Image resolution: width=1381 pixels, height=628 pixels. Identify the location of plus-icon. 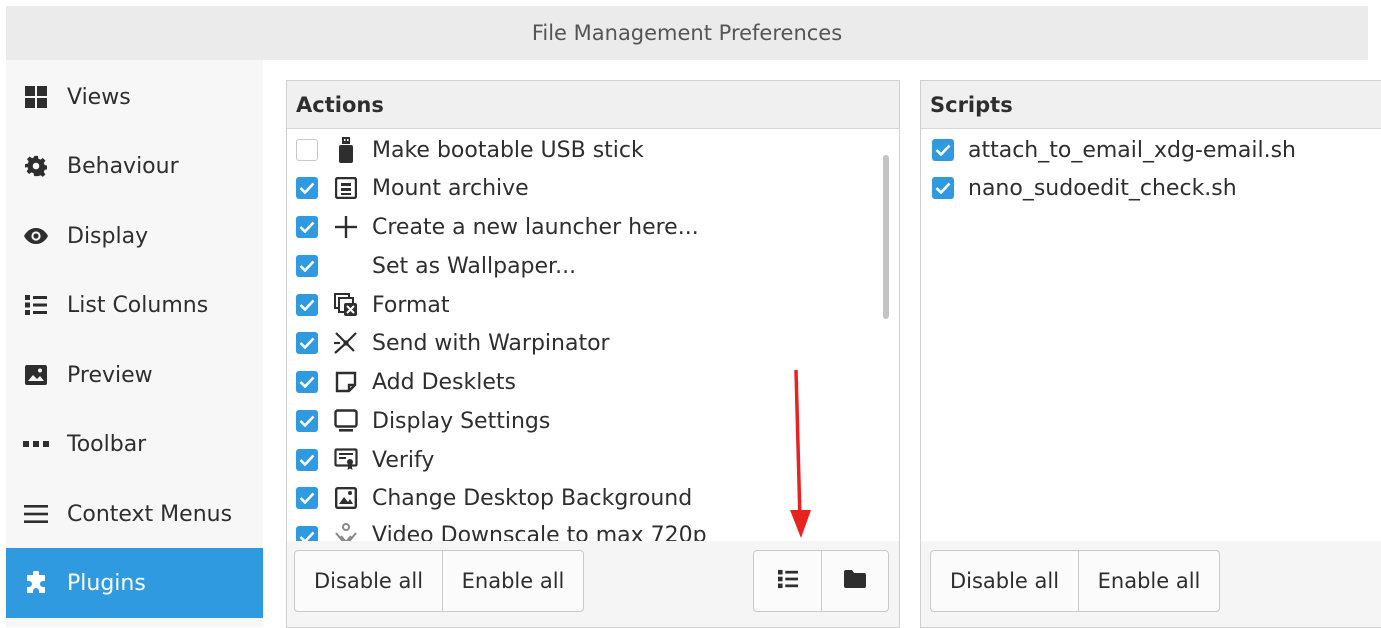
(346, 227).